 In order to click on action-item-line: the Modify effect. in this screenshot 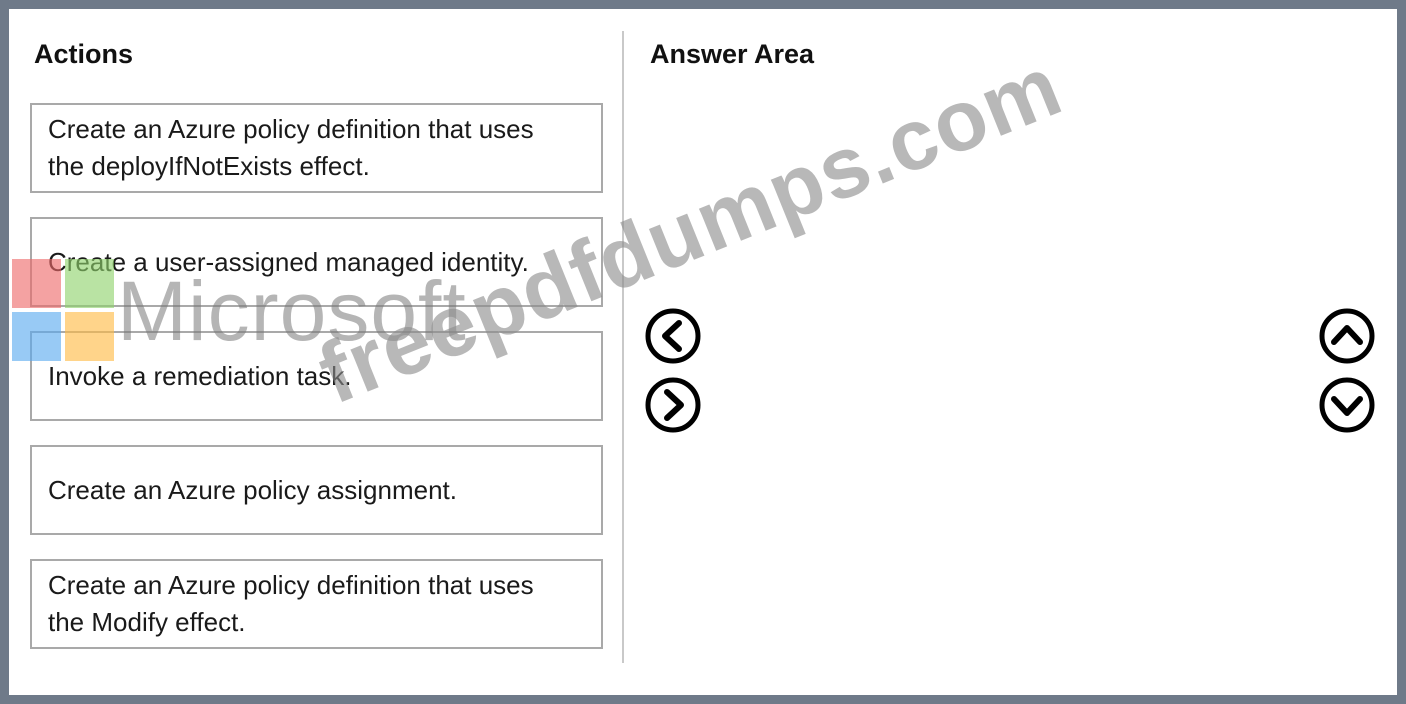, I will do `click(147, 622)`.